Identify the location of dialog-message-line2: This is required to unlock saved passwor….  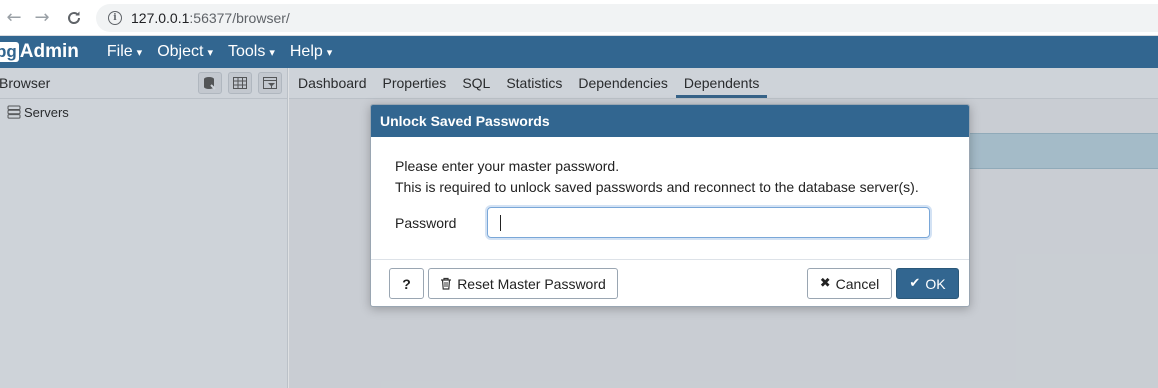
(657, 187).